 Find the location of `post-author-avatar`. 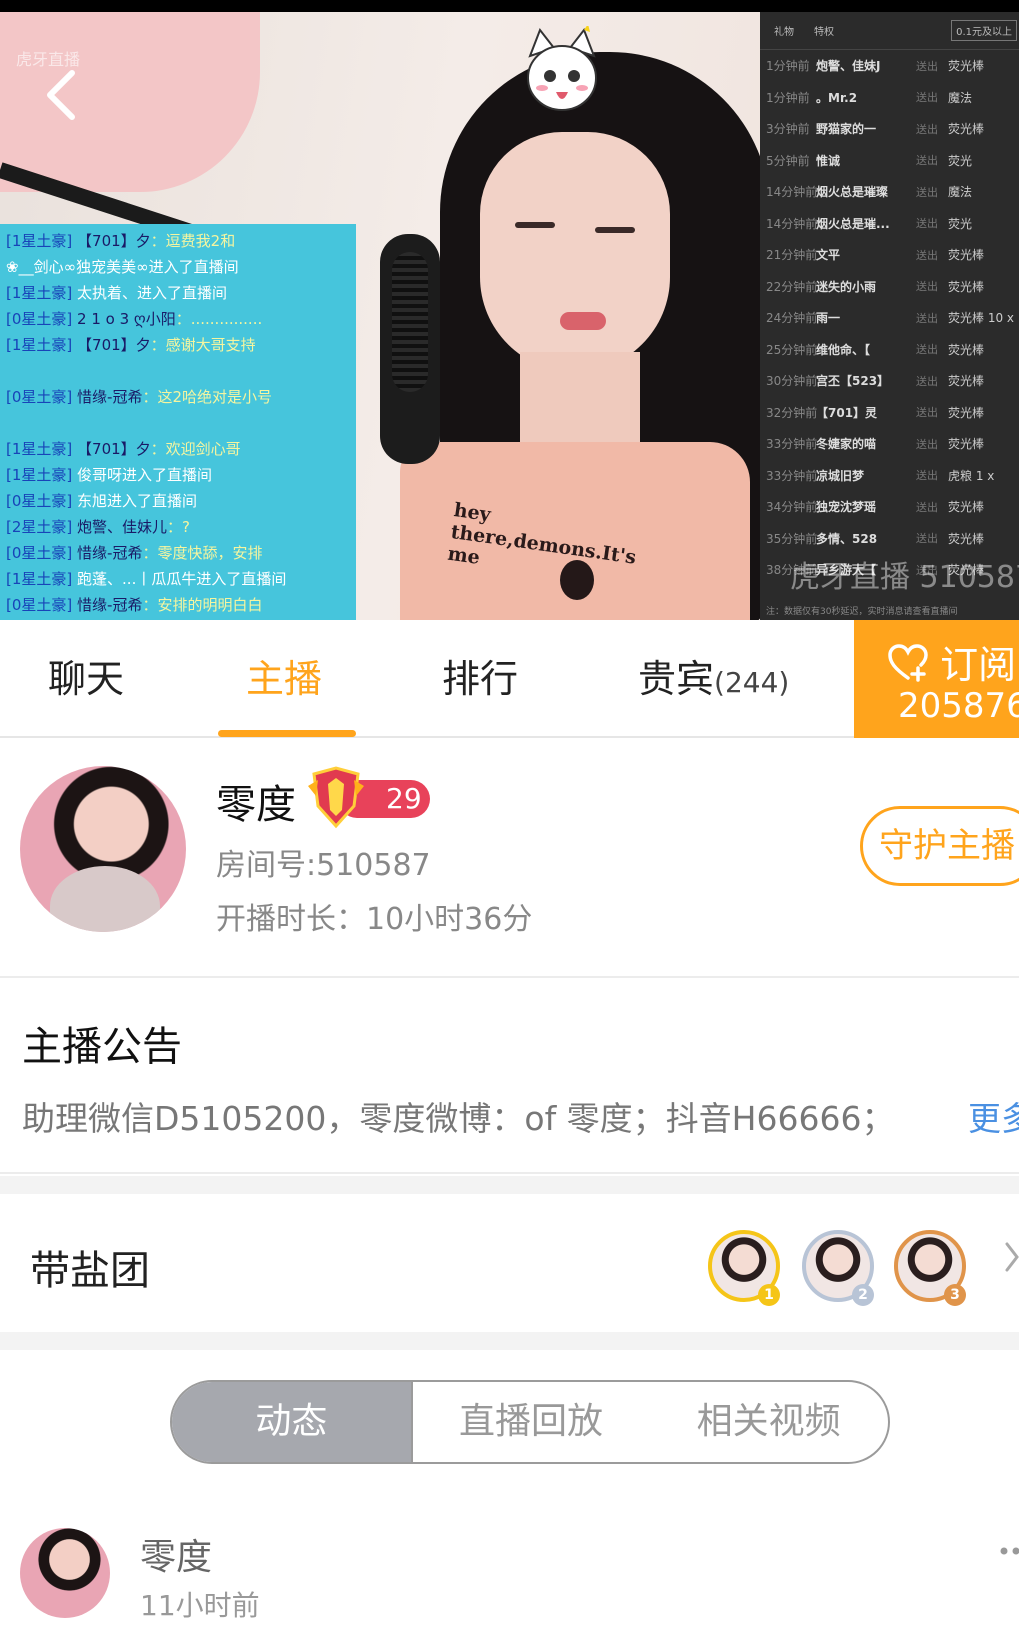

post-author-avatar is located at coordinates (65, 1573).